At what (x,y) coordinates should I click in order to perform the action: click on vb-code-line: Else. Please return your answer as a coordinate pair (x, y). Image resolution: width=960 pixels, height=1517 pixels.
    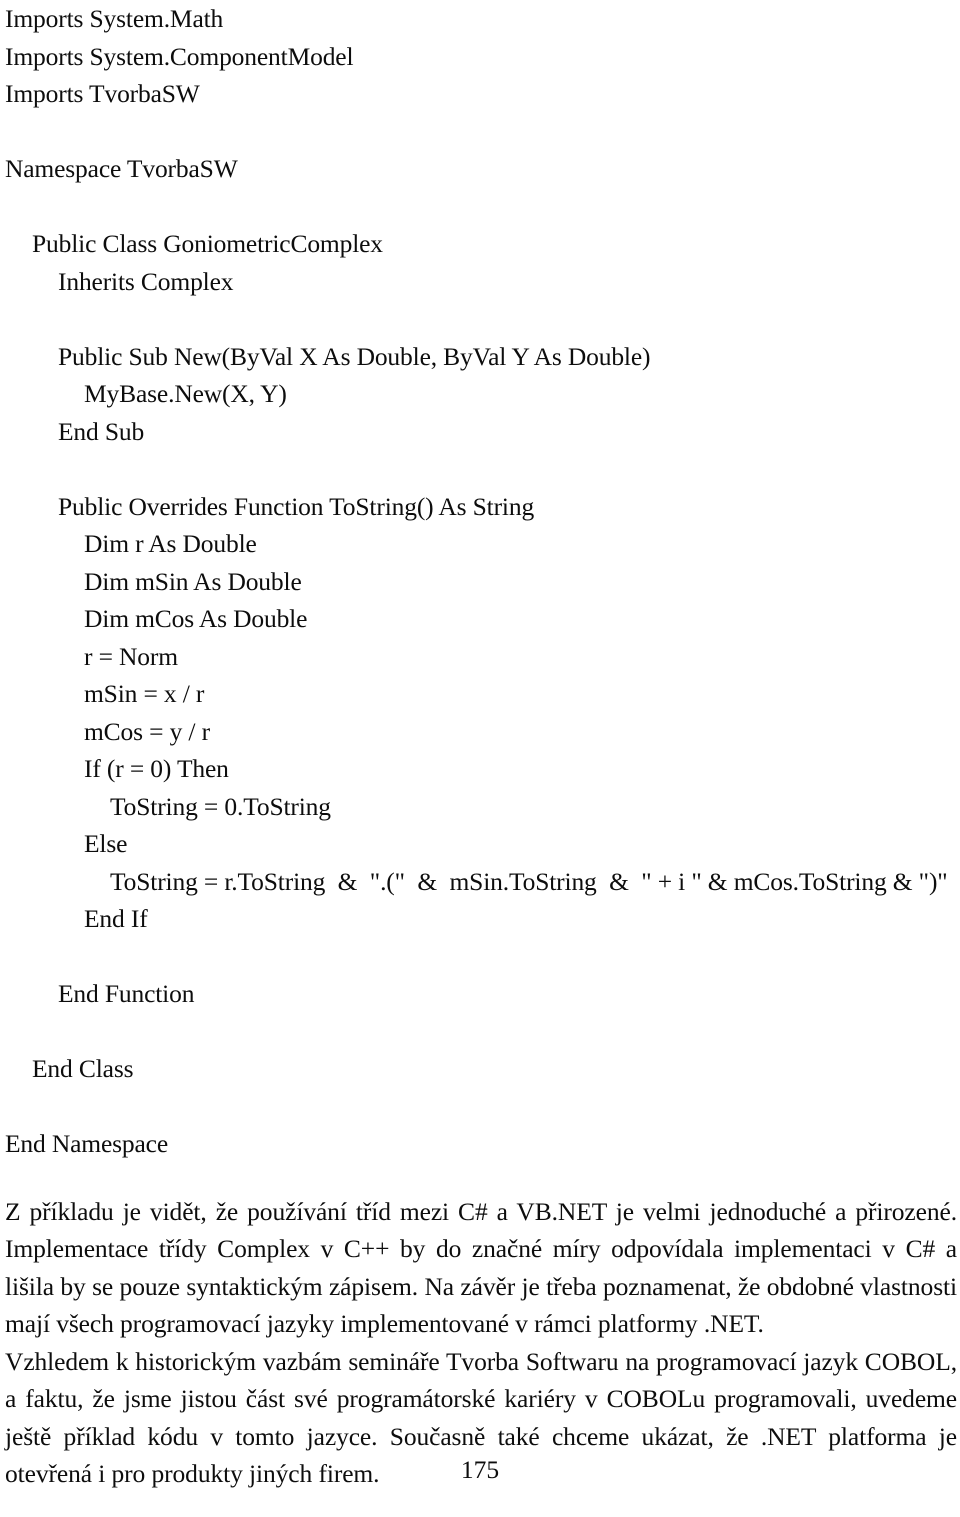
    Looking at the image, I should click on (106, 843).